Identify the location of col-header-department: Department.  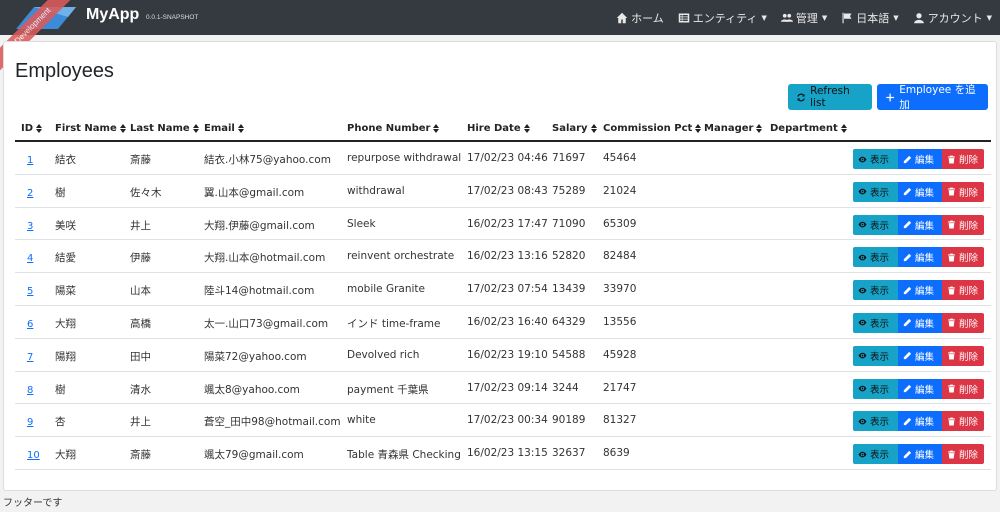
(809, 128).